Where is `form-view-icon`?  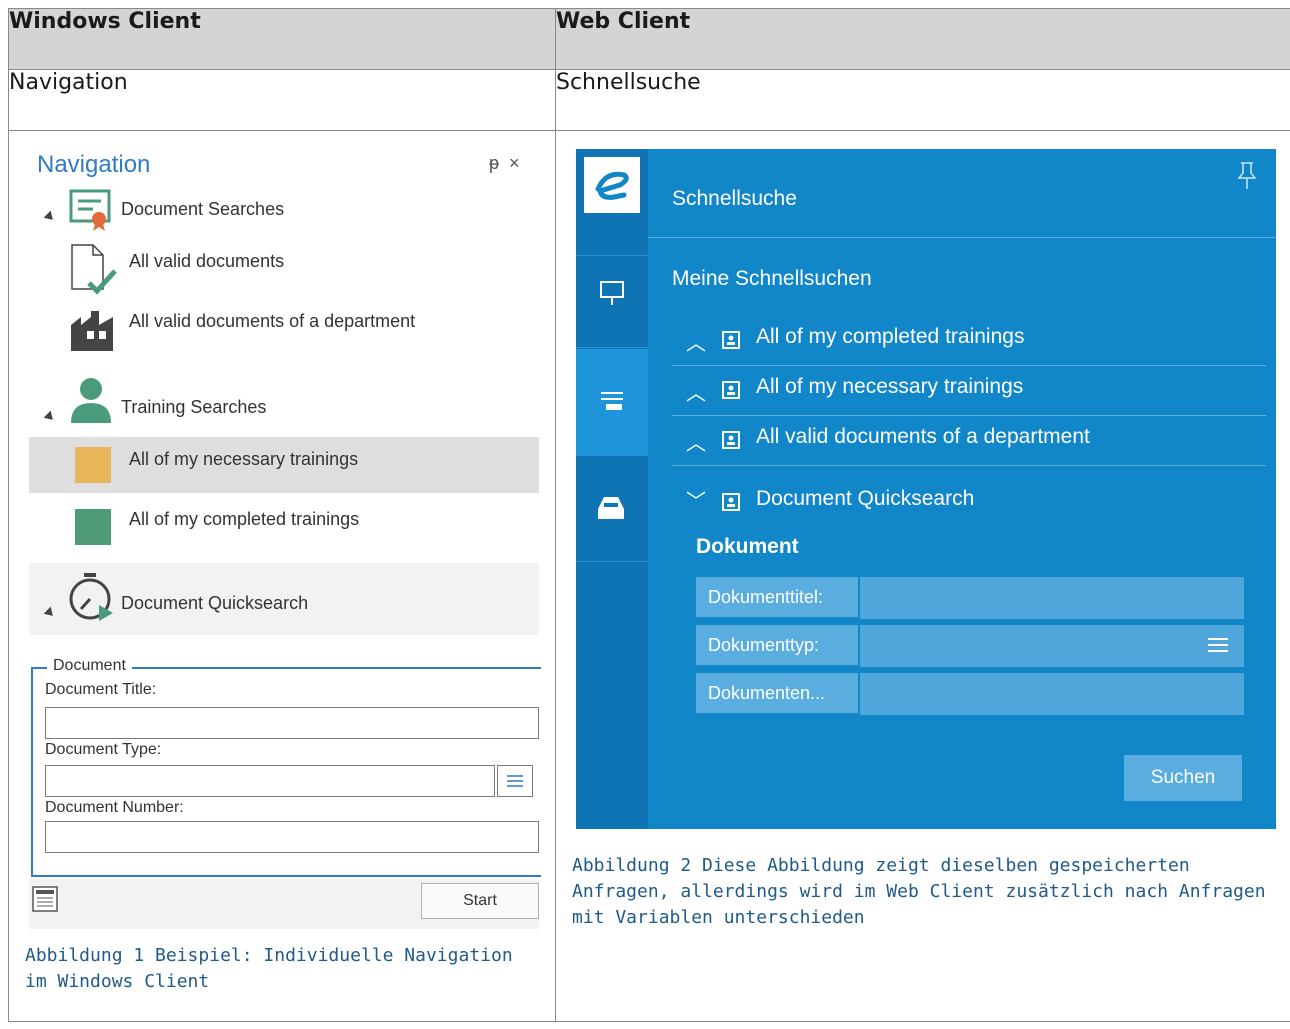 form-view-icon is located at coordinates (45, 899).